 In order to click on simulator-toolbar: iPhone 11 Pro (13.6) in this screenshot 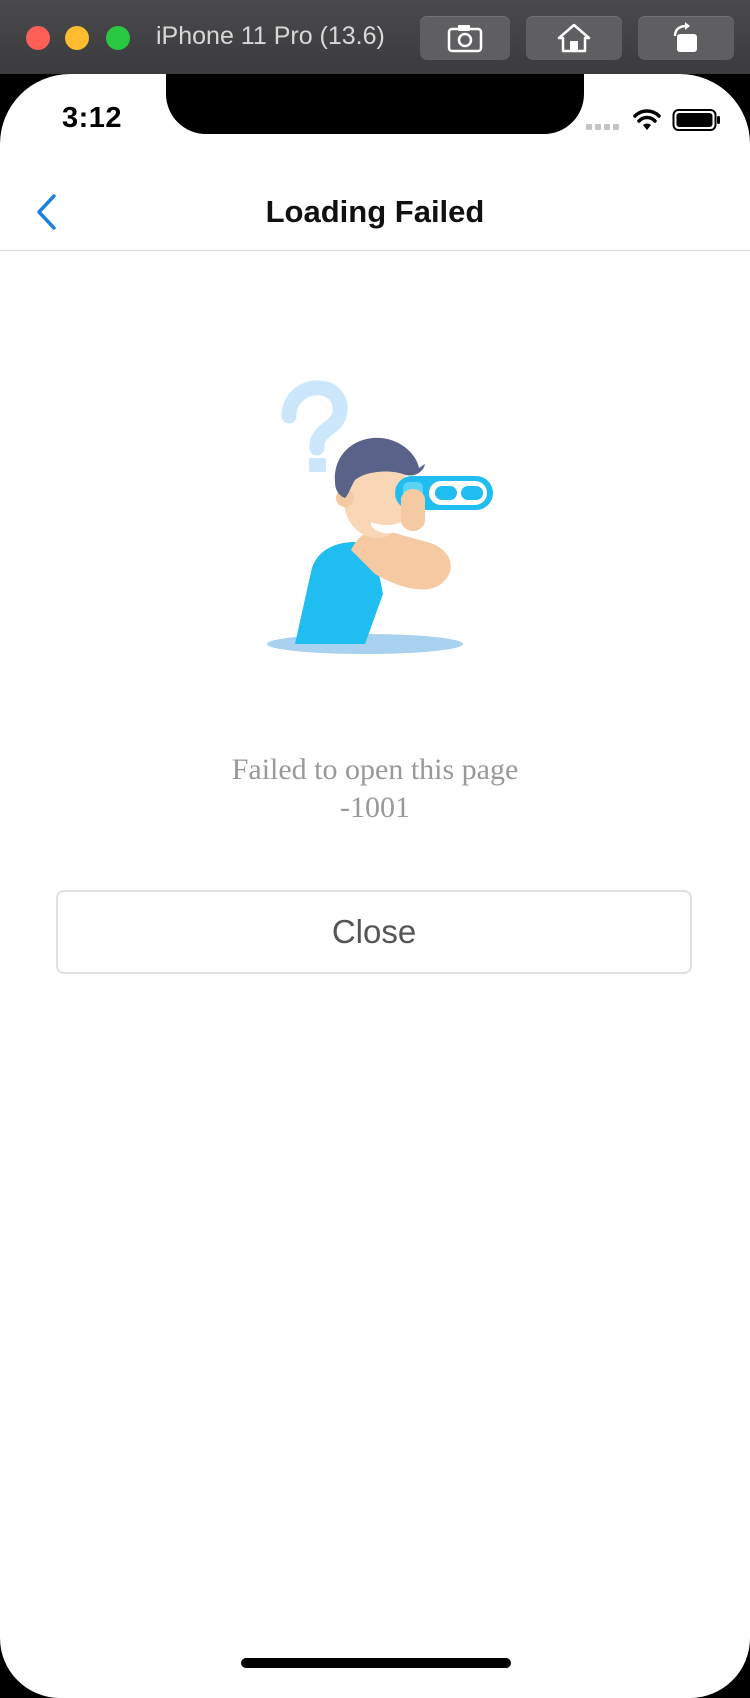, I will do `click(375, 37)`.